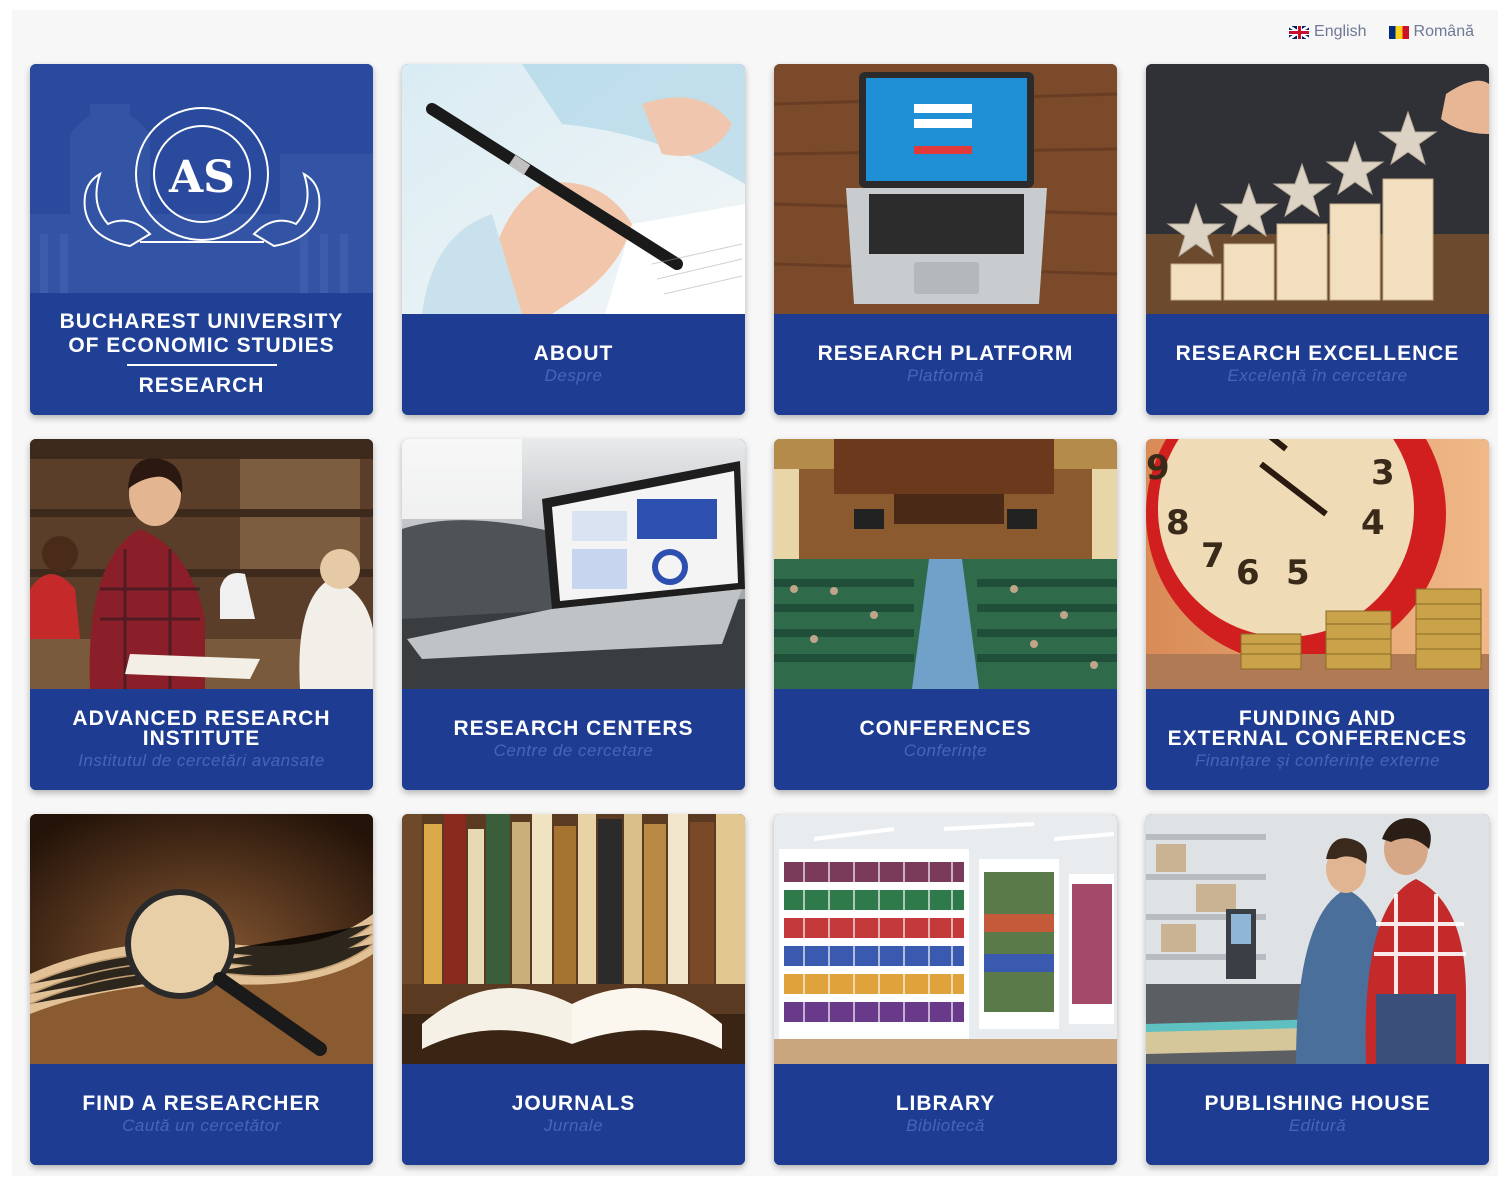 This screenshot has width=1499, height=1177. I want to click on tile-funding-subtitle: Finanțare și conferințe externe, so click(1317, 760).